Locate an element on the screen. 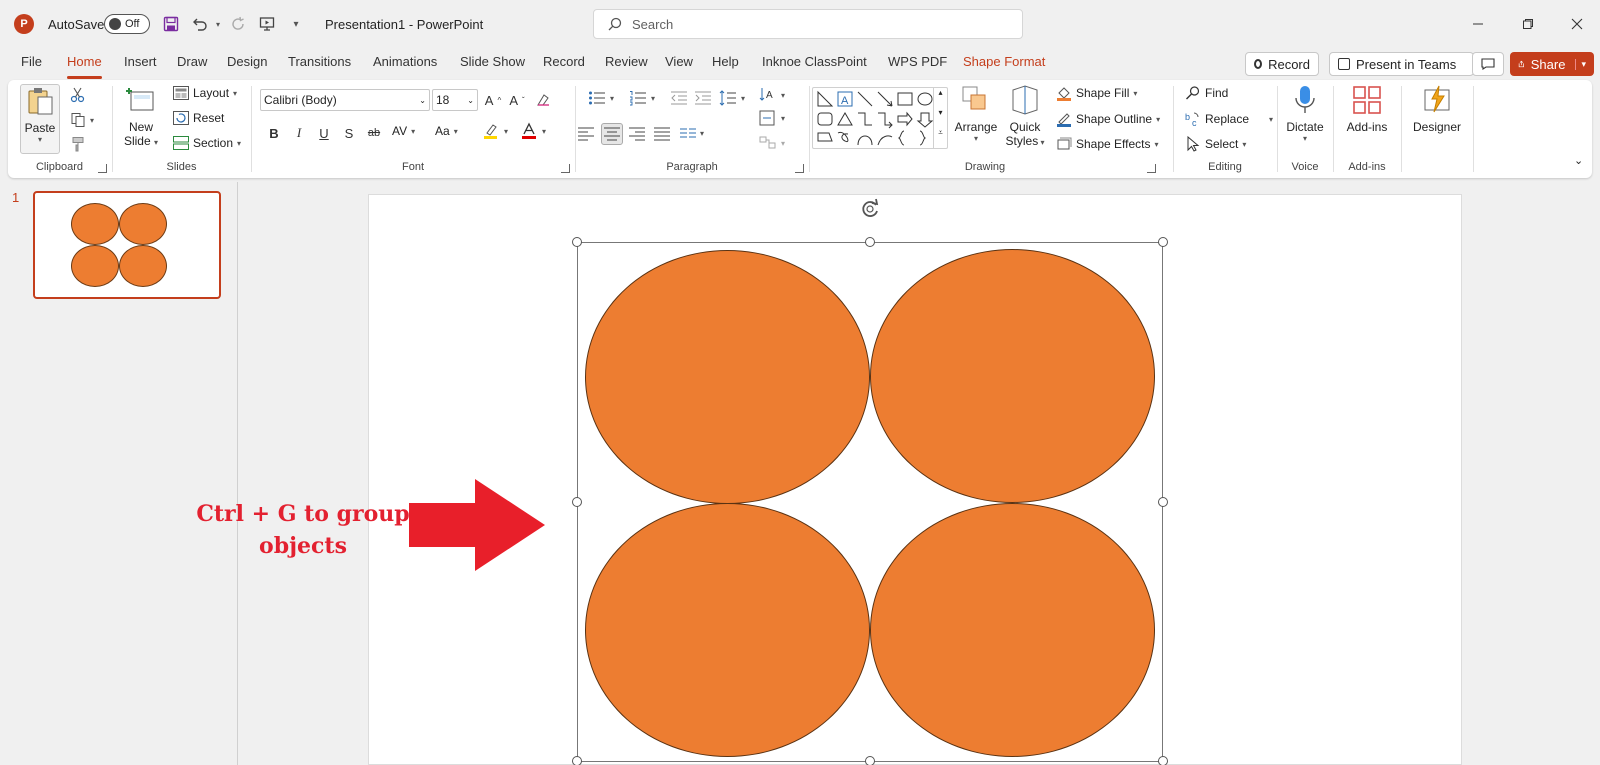 This screenshot has width=1600, height=765. designer-button: Designer is located at coordinates (1437, 109).